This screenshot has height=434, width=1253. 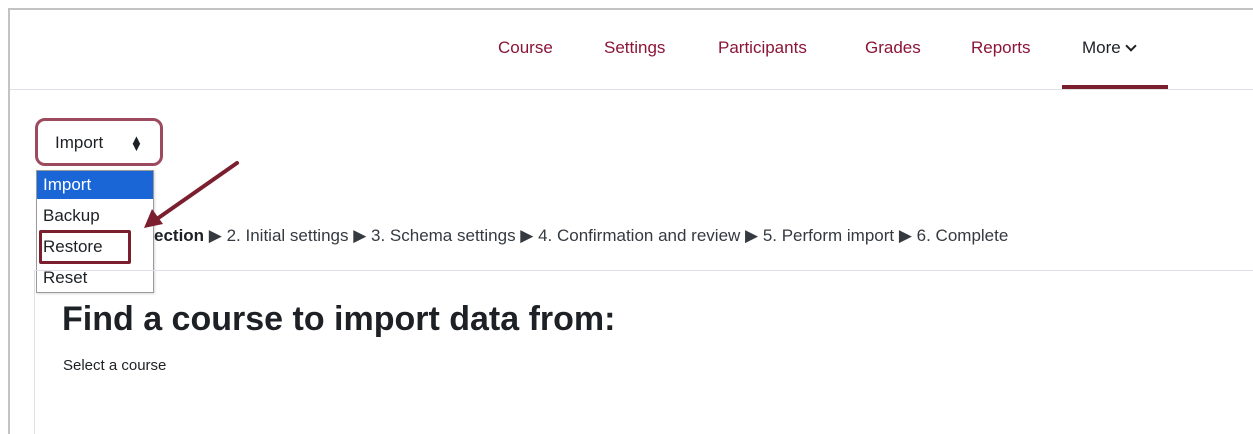 I want to click on page-subtitle: Select a course, so click(x=115, y=365).